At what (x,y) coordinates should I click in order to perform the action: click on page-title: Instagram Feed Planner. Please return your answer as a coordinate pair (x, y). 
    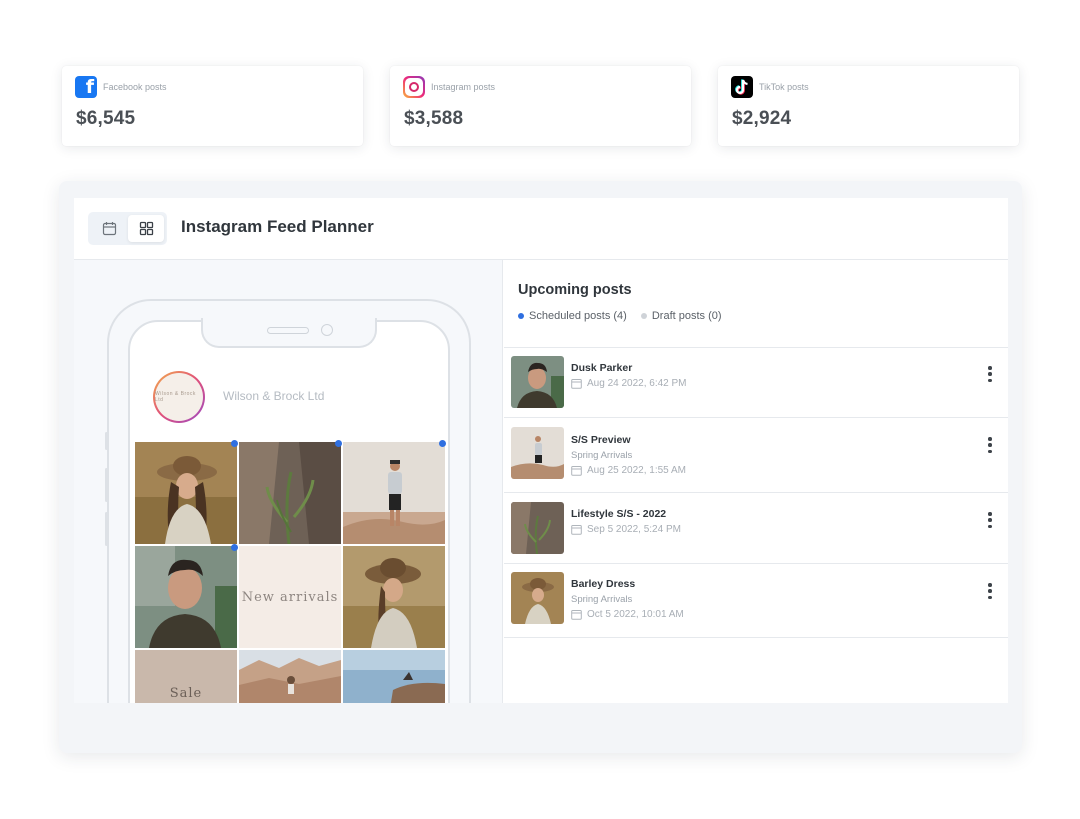
    Looking at the image, I should click on (277, 226).